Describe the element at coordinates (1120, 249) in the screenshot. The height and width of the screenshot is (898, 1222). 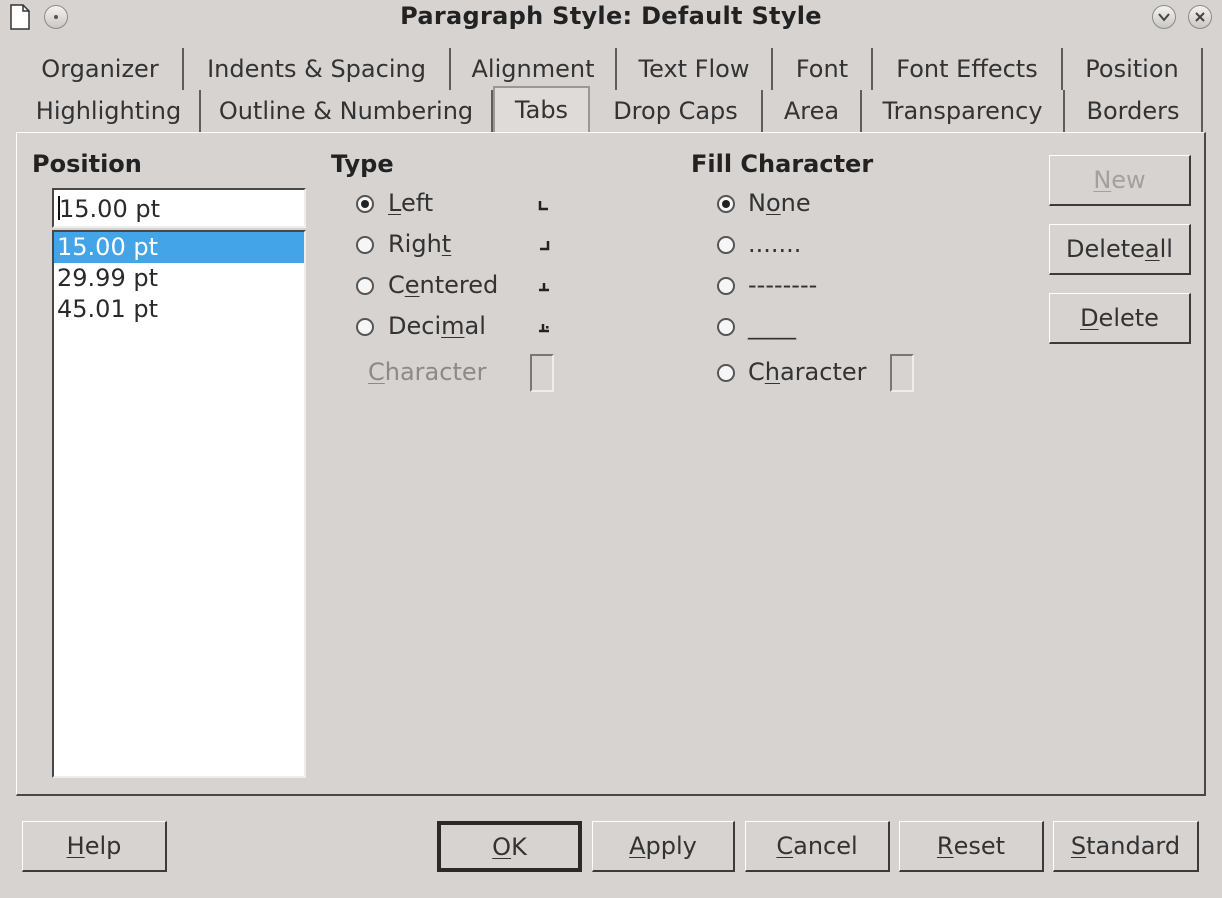
I see `delete-all-button: Delete a ll` at that location.